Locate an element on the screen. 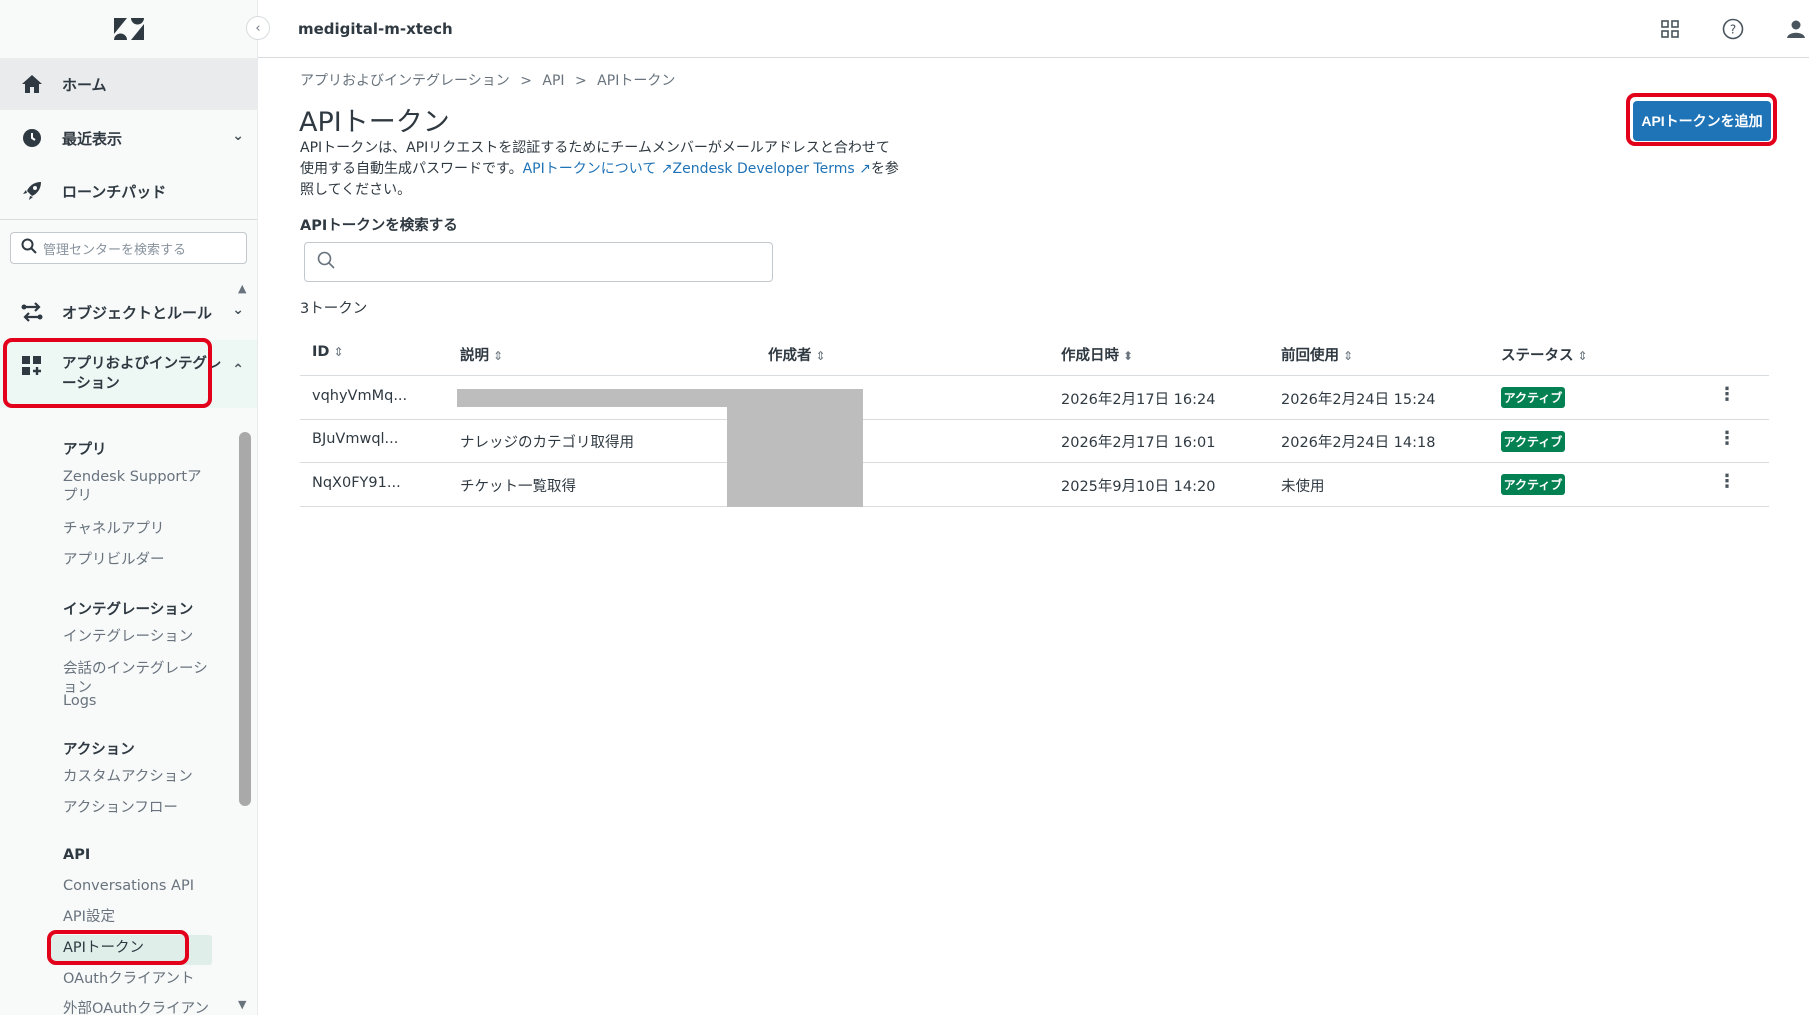 This screenshot has width=1809, height=1015. sidebar-item-app-builder: アプリビルダー is located at coordinates (138, 560).